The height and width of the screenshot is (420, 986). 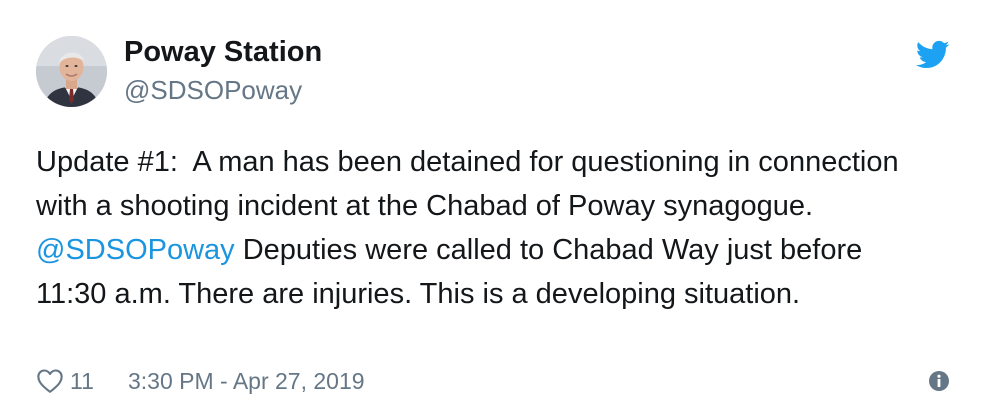 What do you see at coordinates (65, 381) in the screenshot?
I see `like-button: 11` at bounding box center [65, 381].